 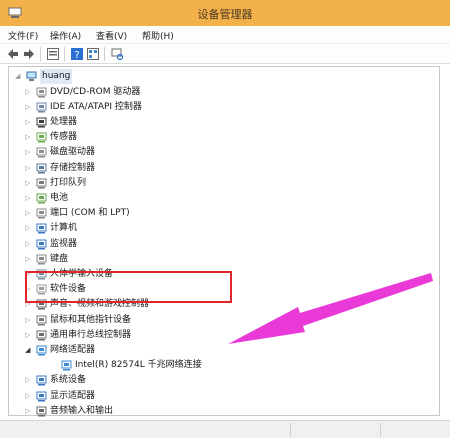 I want to click on tree-item-label: 传感器, so click(x=64, y=137).